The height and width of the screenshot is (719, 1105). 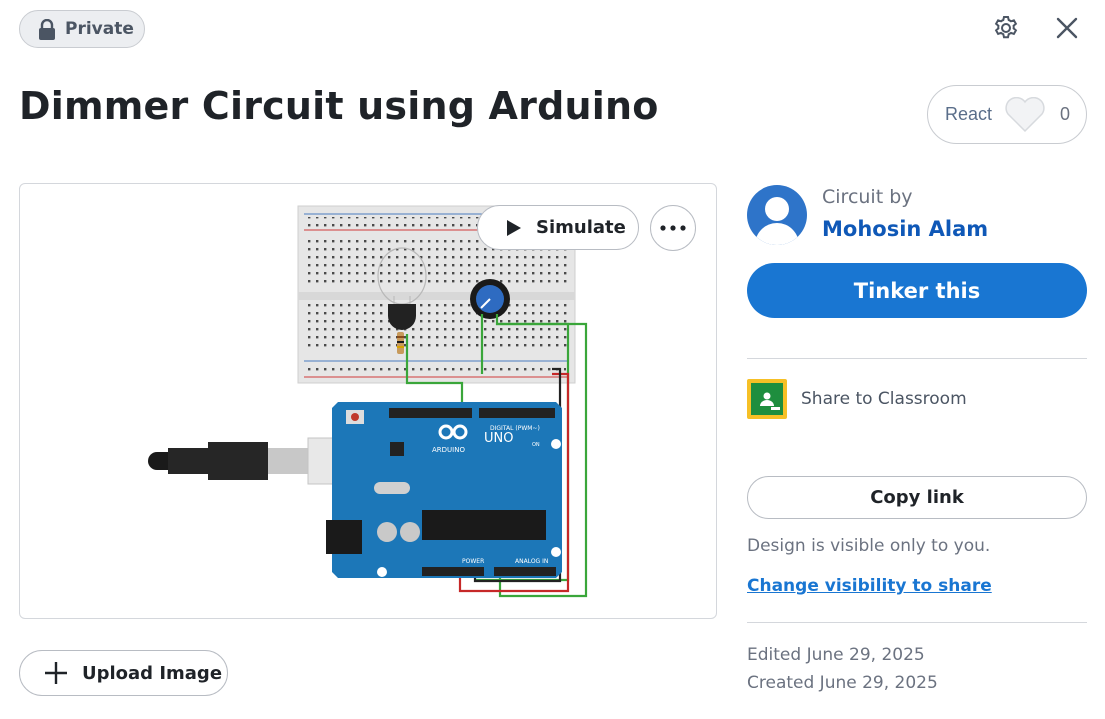 What do you see at coordinates (884, 399) in the screenshot?
I see `share-to-classroom-label: Share to Classroom` at bounding box center [884, 399].